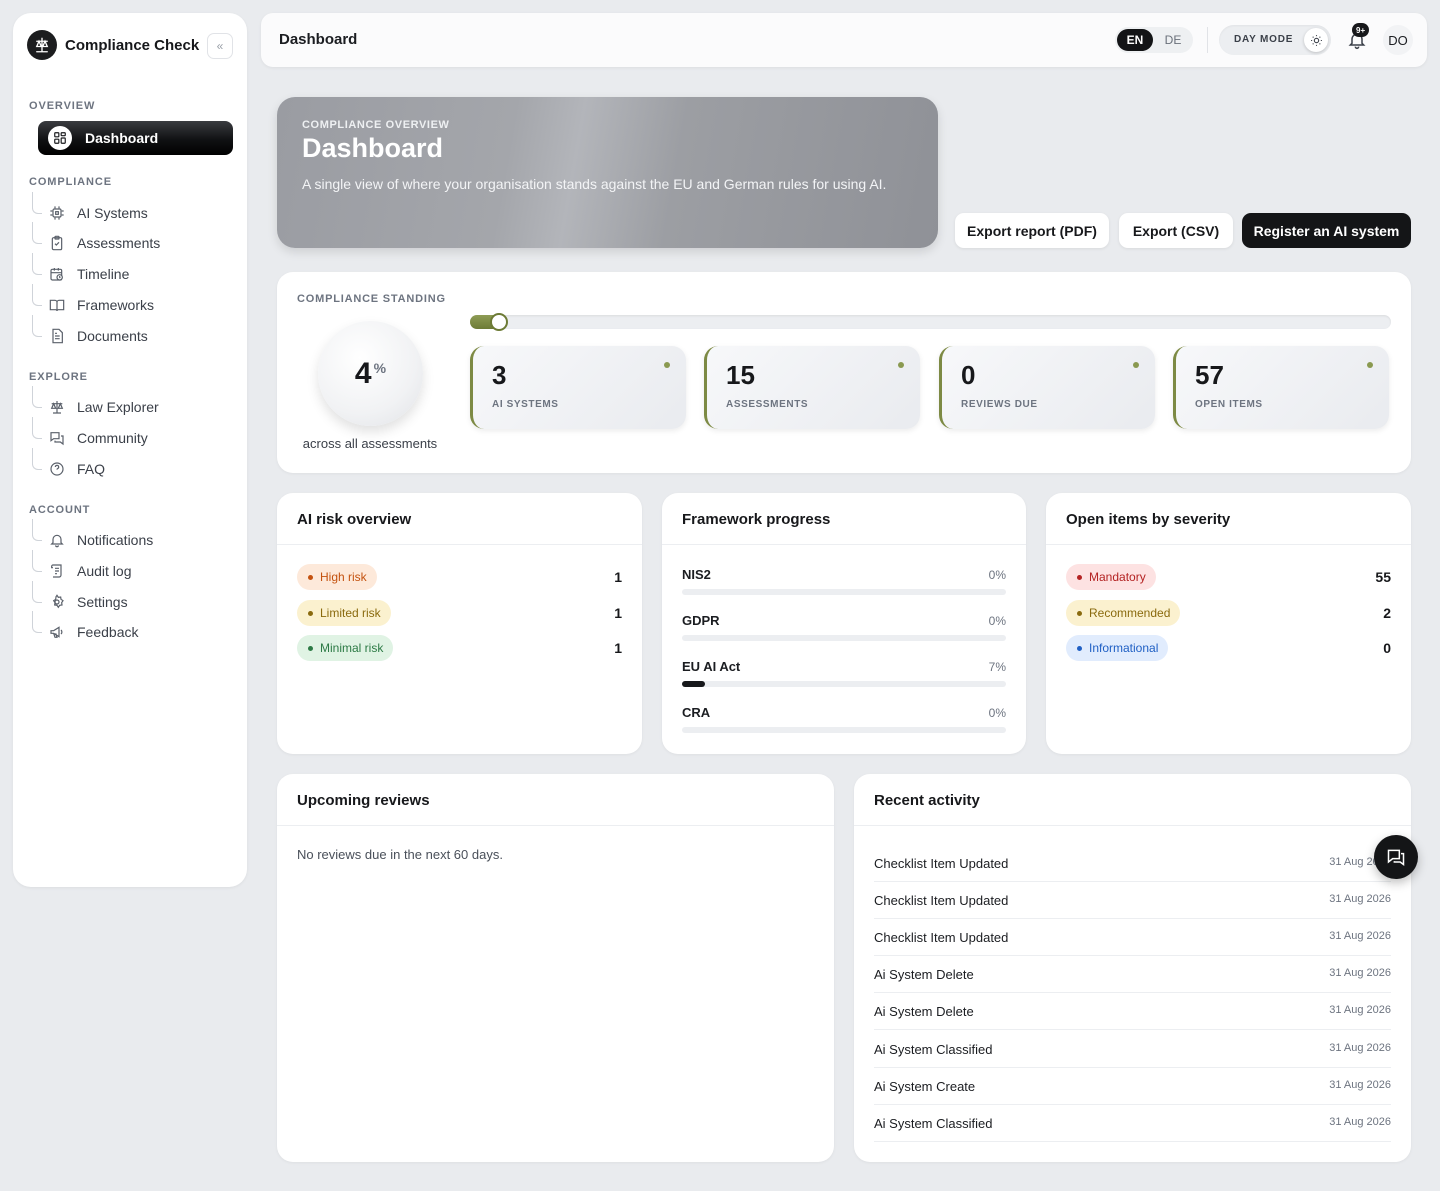 Image resolution: width=1440 pixels, height=1191 pixels. What do you see at coordinates (345, 648) in the screenshot?
I see `risk-badge: Minimal risk` at bounding box center [345, 648].